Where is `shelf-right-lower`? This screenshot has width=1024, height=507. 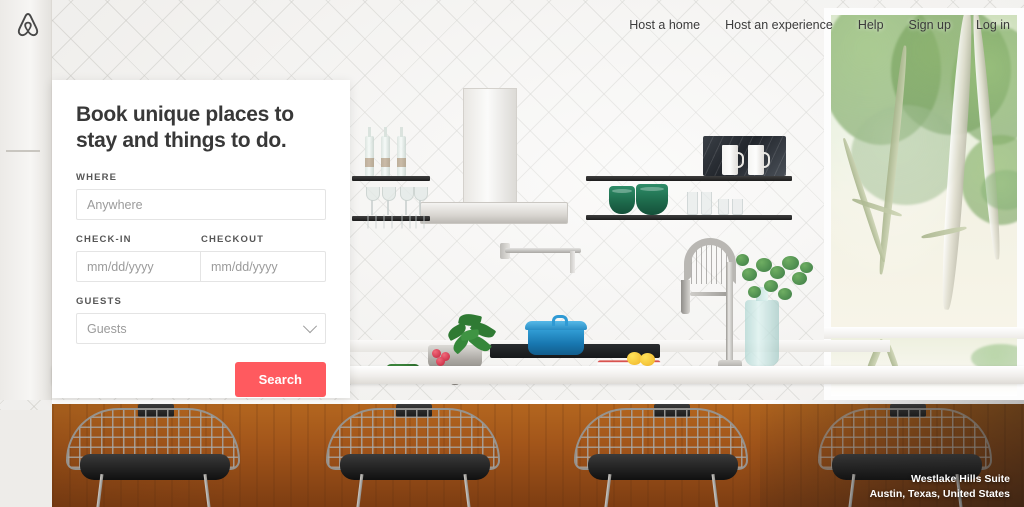
shelf-right-lower is located at coordinates (689, 217).